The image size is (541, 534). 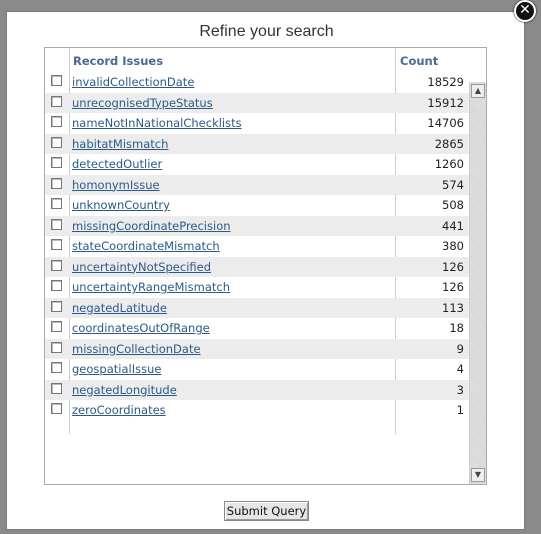 I want to click on issue-count: 18, so click(x=456, y=328).